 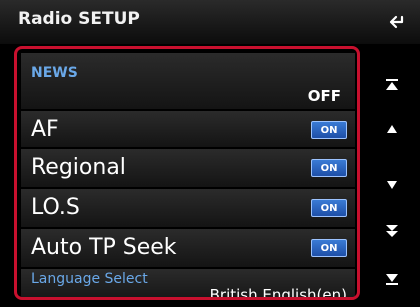 I want to click on scroll-top-icon, so click(x=392, y=84).